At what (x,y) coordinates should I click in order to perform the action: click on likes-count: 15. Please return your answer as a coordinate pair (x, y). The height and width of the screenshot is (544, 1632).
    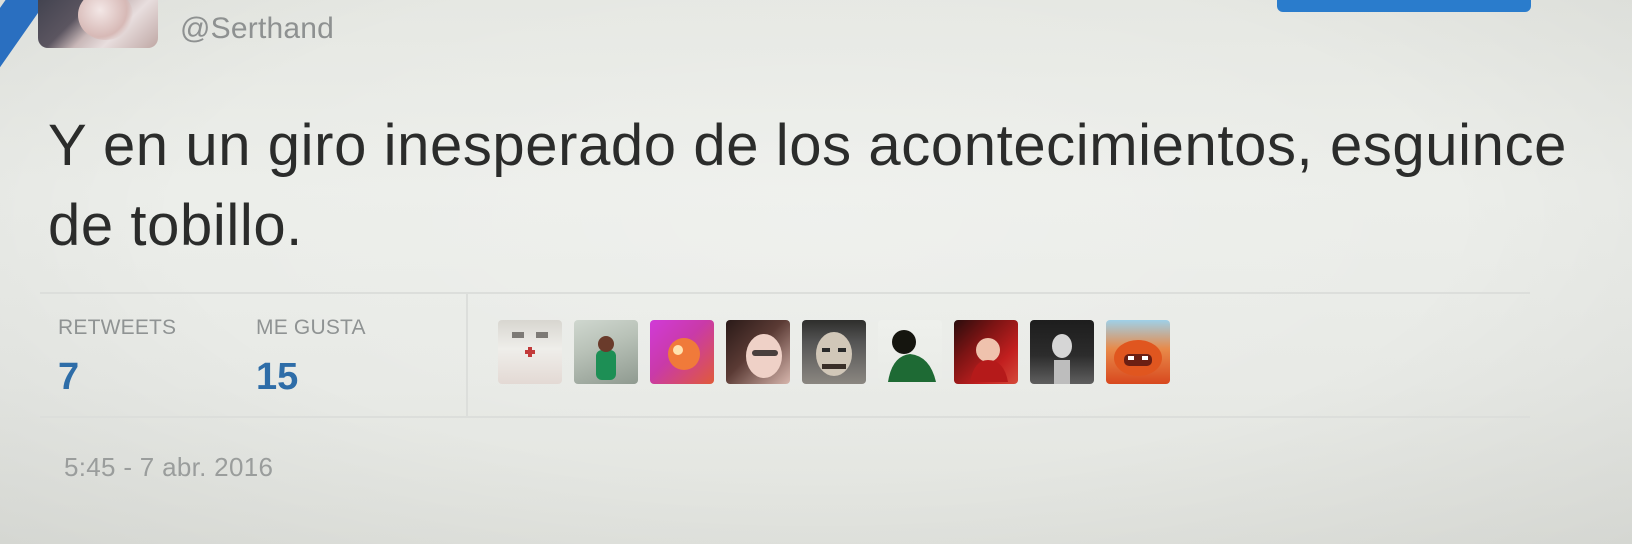
    Looking at the image, I should click on (277, 377).